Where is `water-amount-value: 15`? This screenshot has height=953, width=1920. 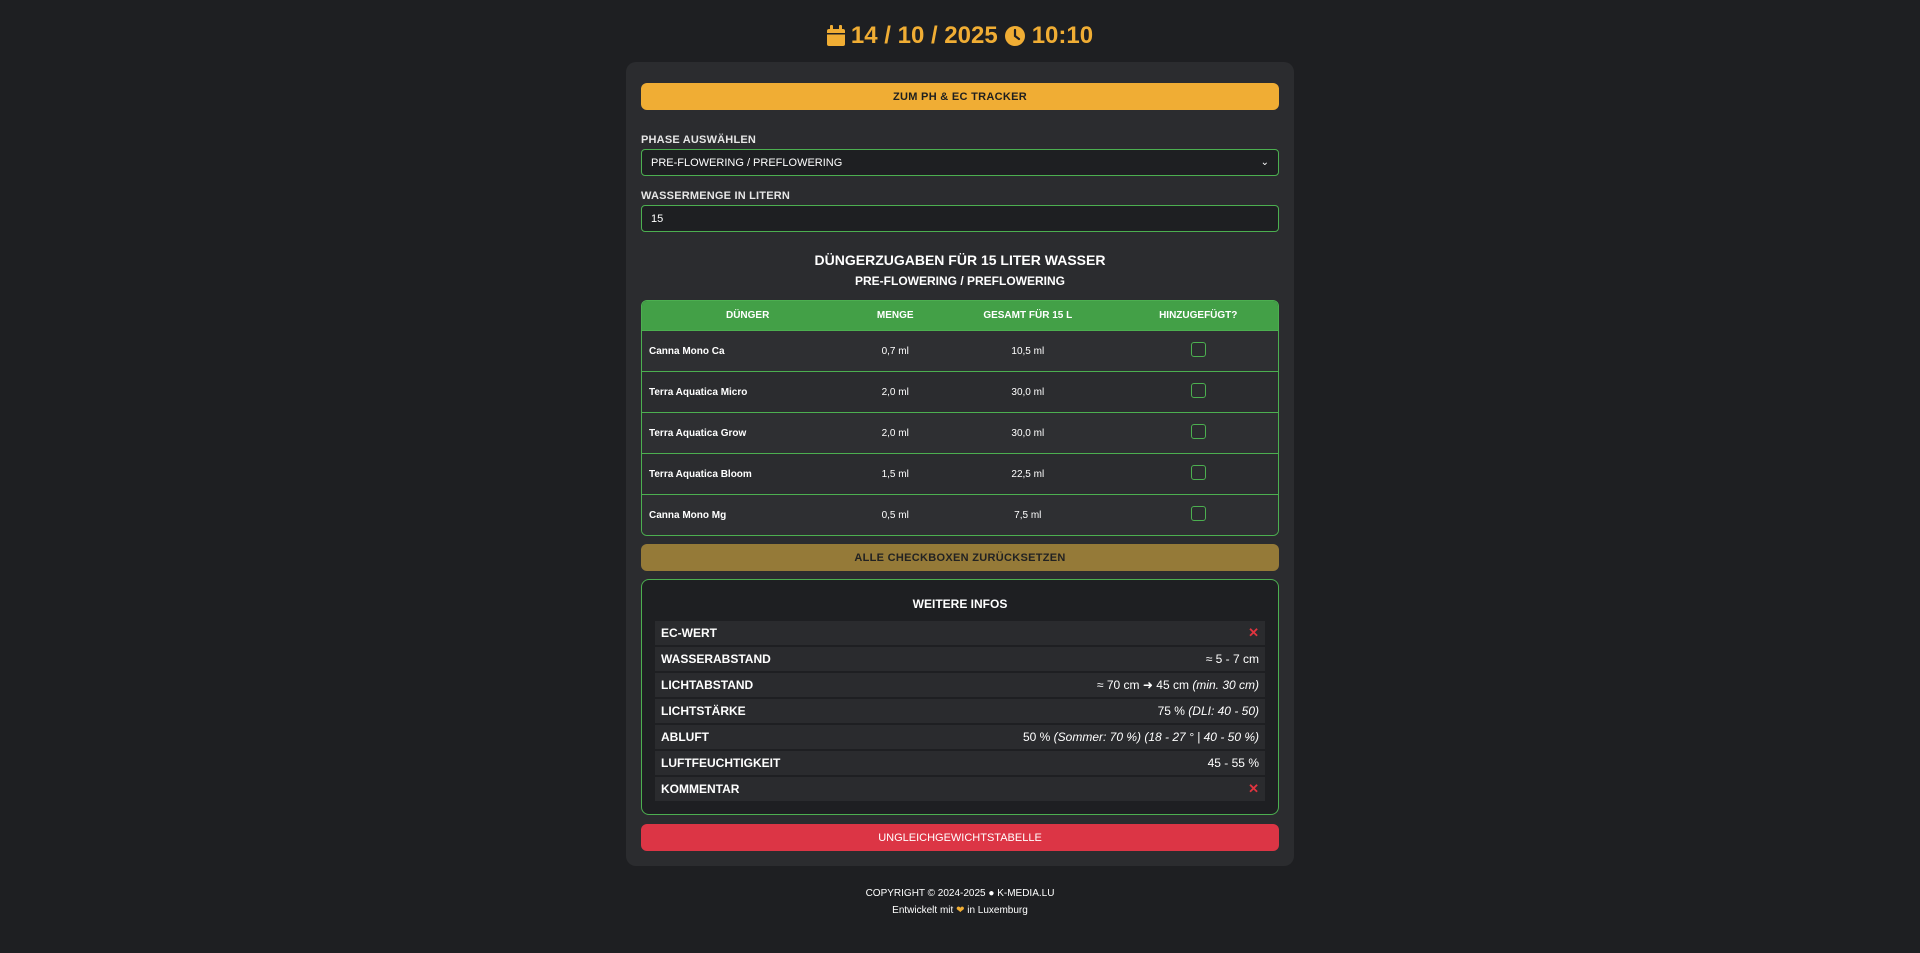 water-amount-value: 15 is located at coordinates (657, 218).